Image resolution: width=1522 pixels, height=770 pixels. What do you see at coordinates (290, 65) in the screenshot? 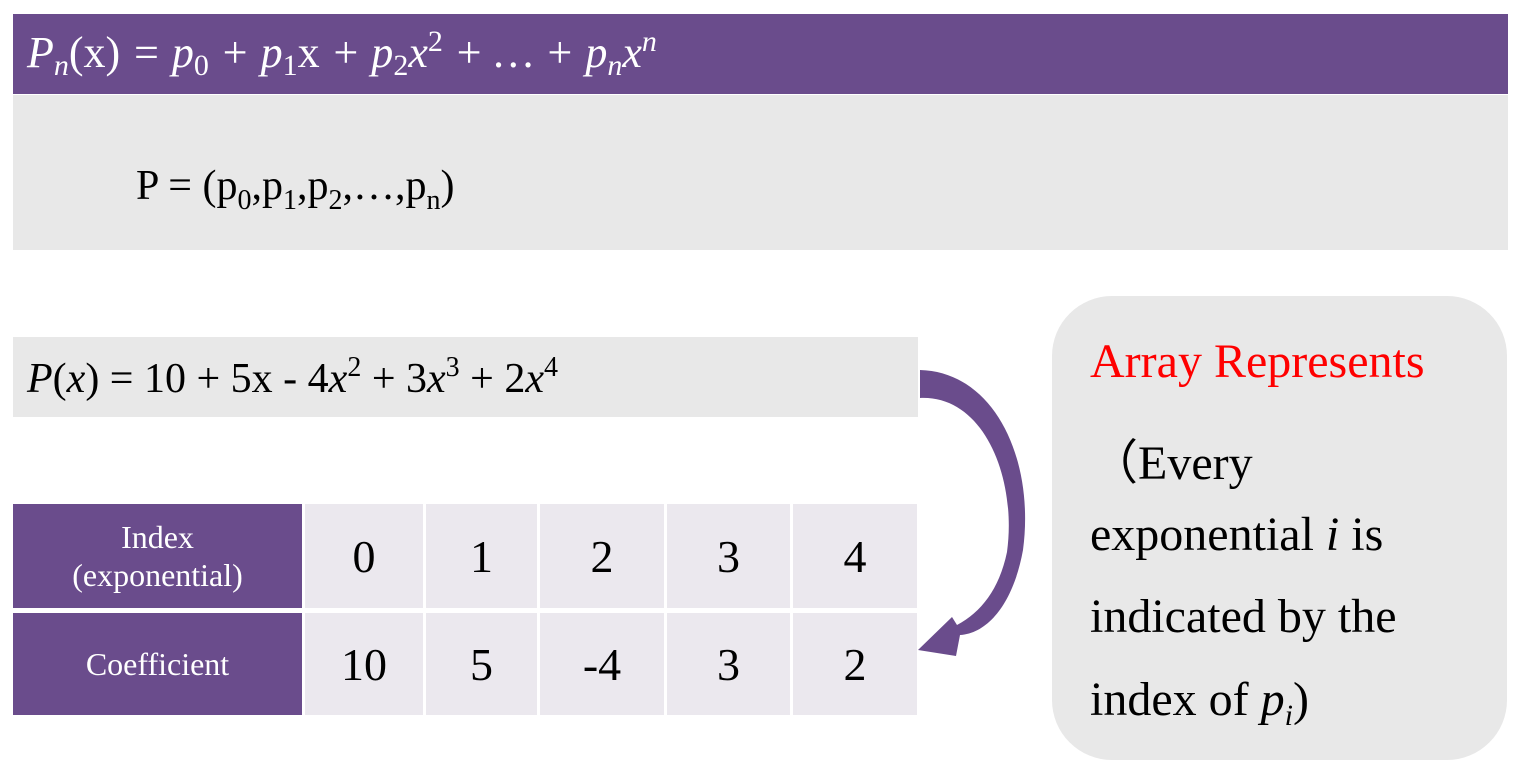
I see `formula-sub-1: 1` at bounding box center [290, 65].